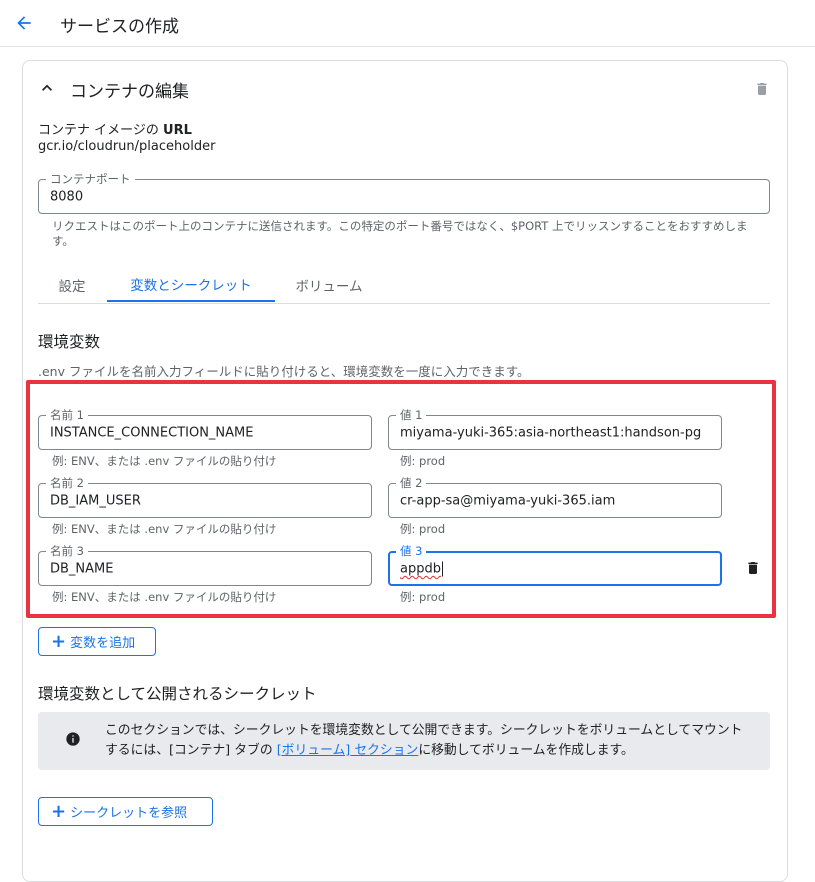  Describe the element at coordinates (103, 643) in the screenshot. I see `add-variable-label: 変数を追加` at that location.